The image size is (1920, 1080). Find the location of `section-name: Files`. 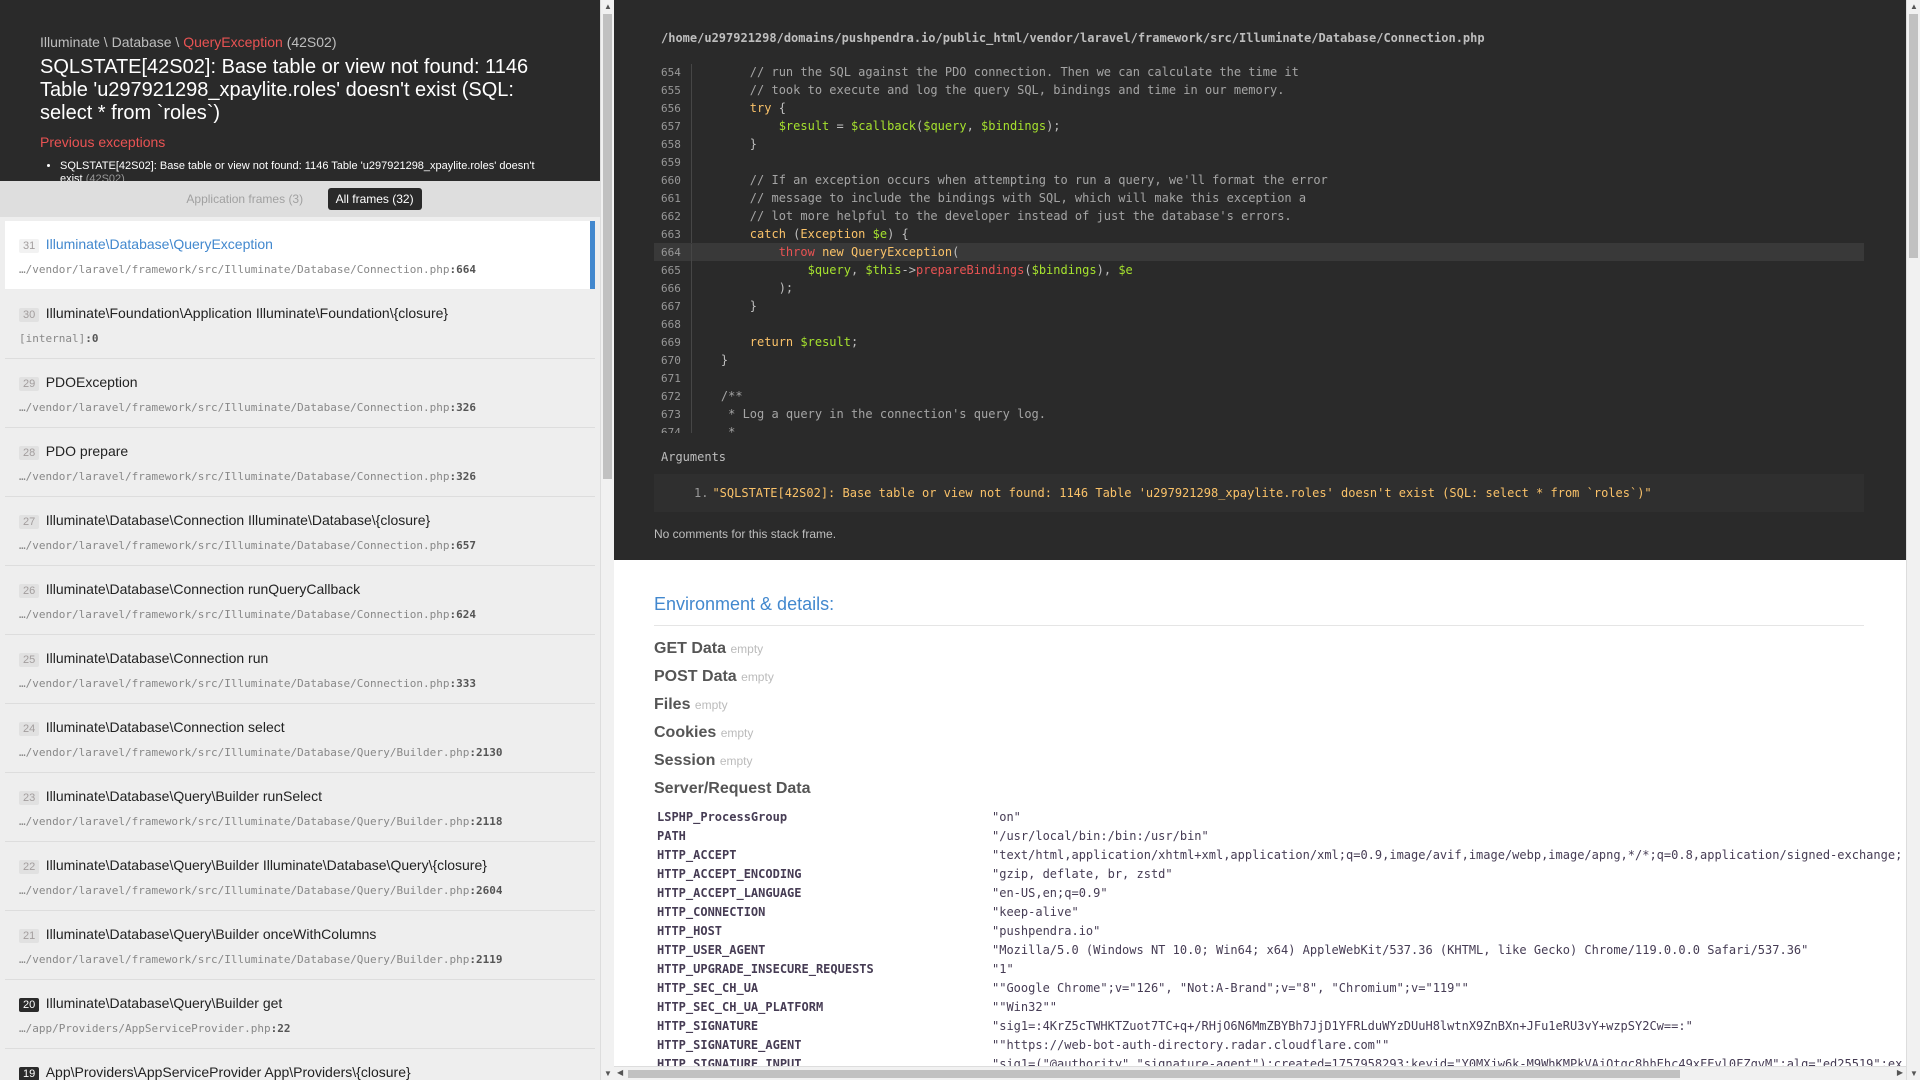

section-name: Files is located at coordinates (672, 704).